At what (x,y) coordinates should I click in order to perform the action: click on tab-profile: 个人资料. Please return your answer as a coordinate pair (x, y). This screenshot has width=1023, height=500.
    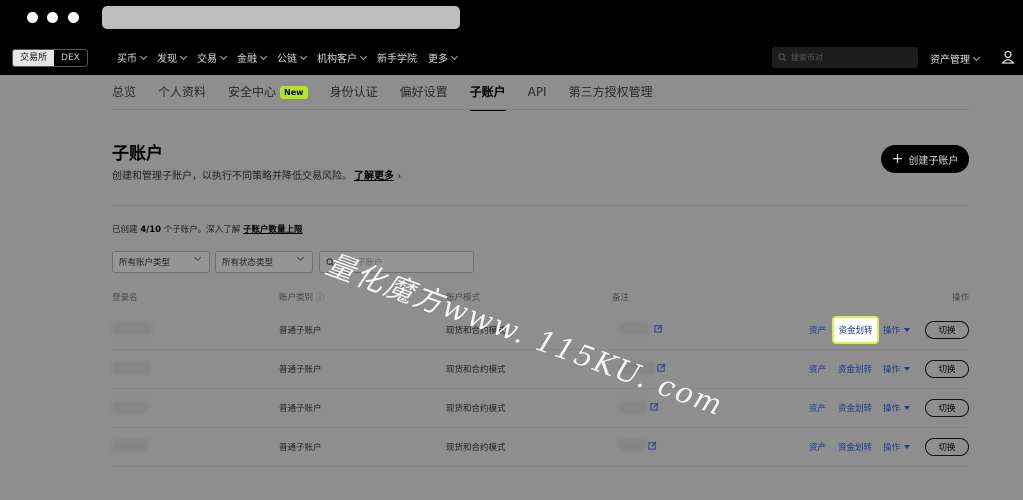
    Looking at the image, I should click on (182, 92).